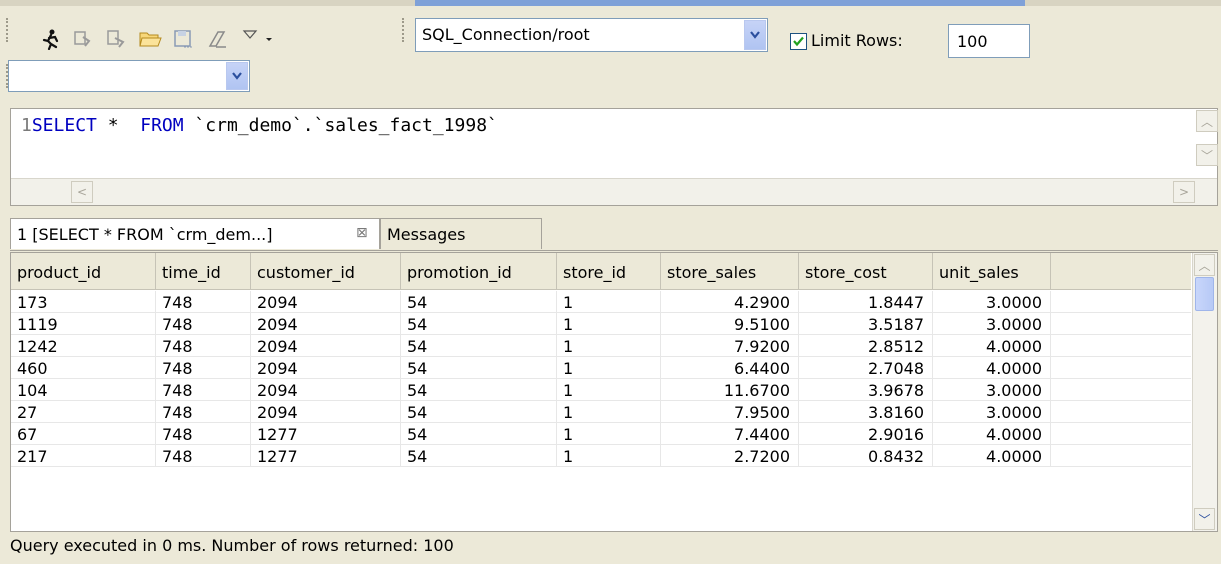 This screenshot has width=1221, height=564. Describe the element at coordinates (989, 41) in the screenshot. I see `limit-rows-input: 100` at that location.